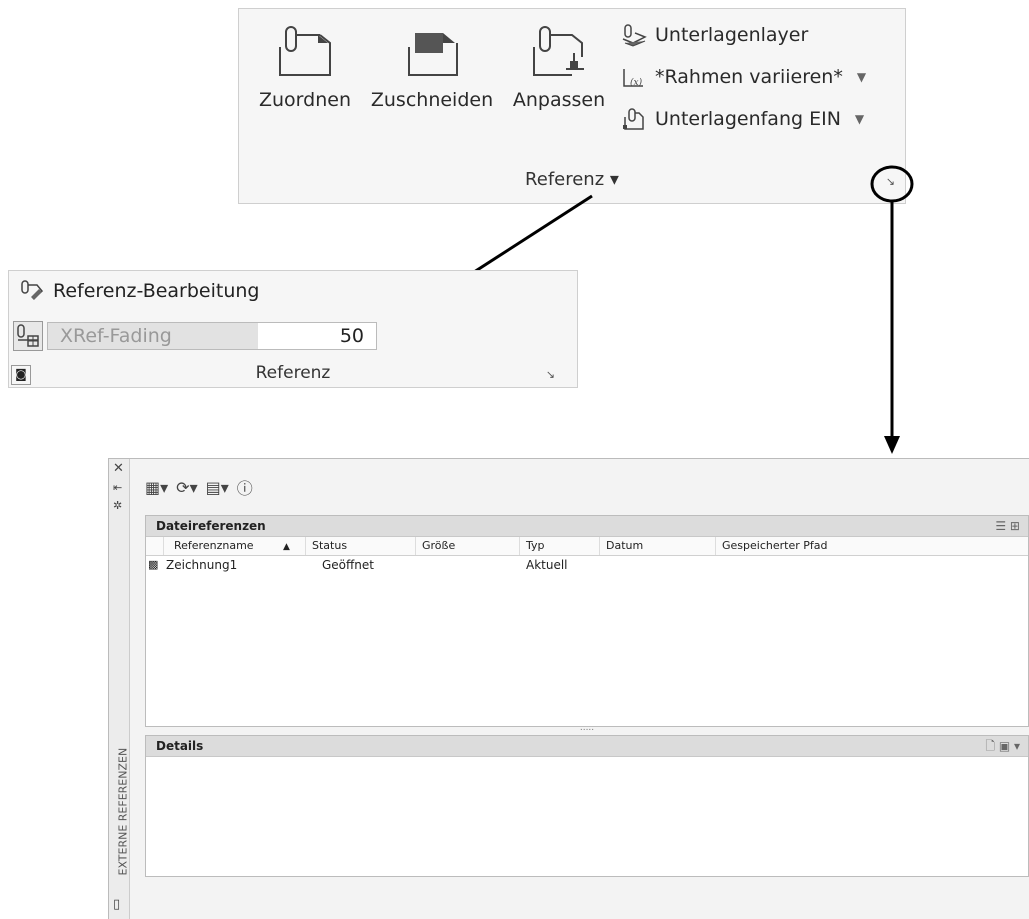 The width and height of the screenshot is (1029, 919). Describe the element at coordinates (1007, 526) in the screenshot. I see `view-toggle-icon: ☰ ⊞` at that location.